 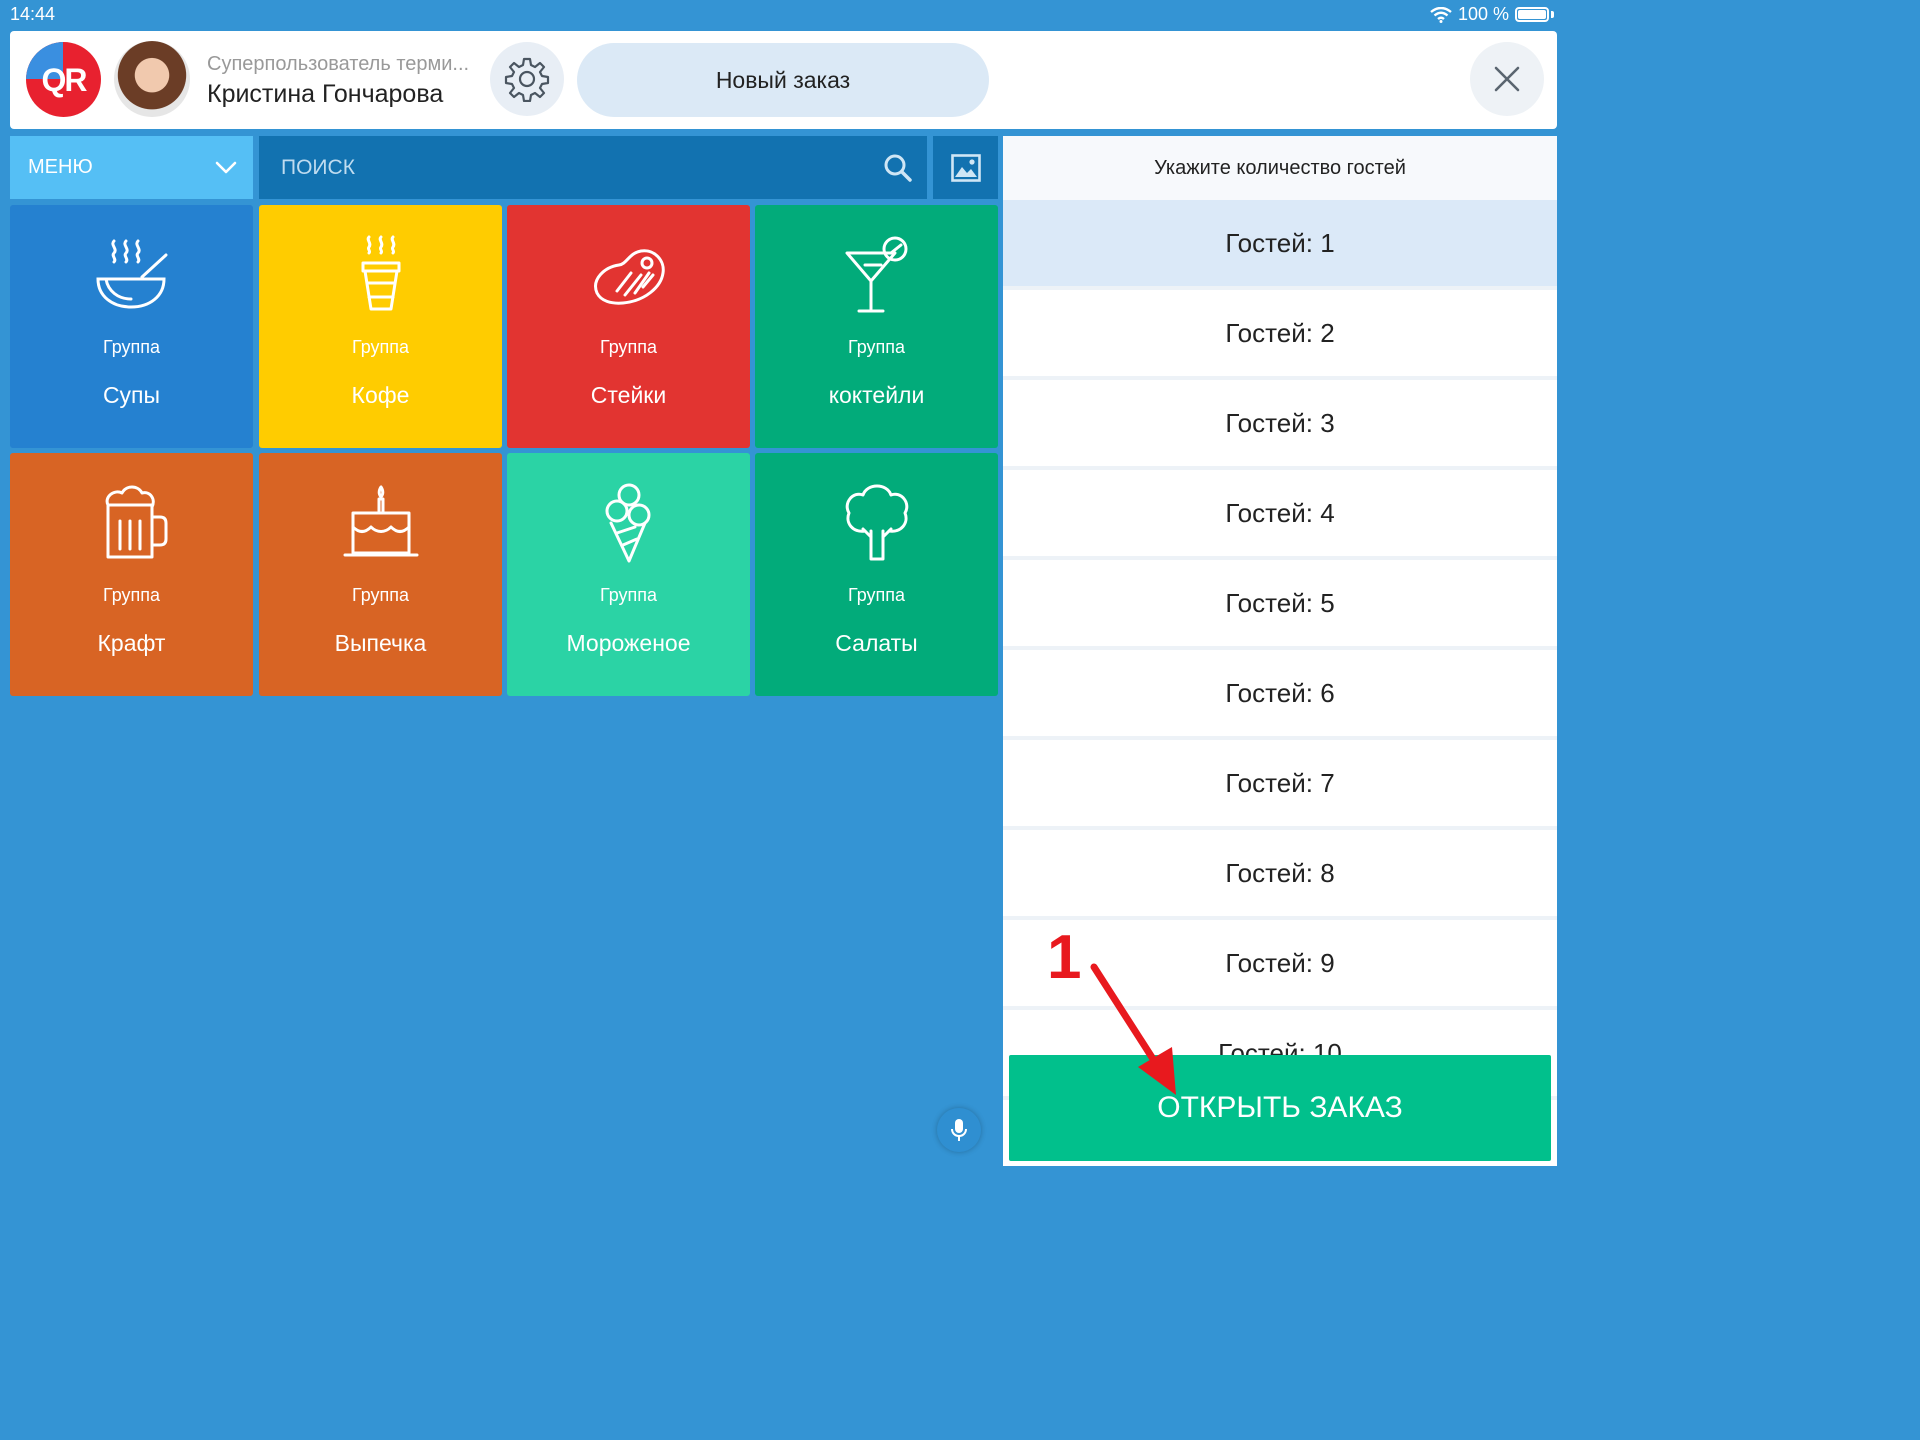 What do you see at coordinates (876, 643) in the screenshot?
I see `tile-name: Салаты` at bounding box center [876, 643].